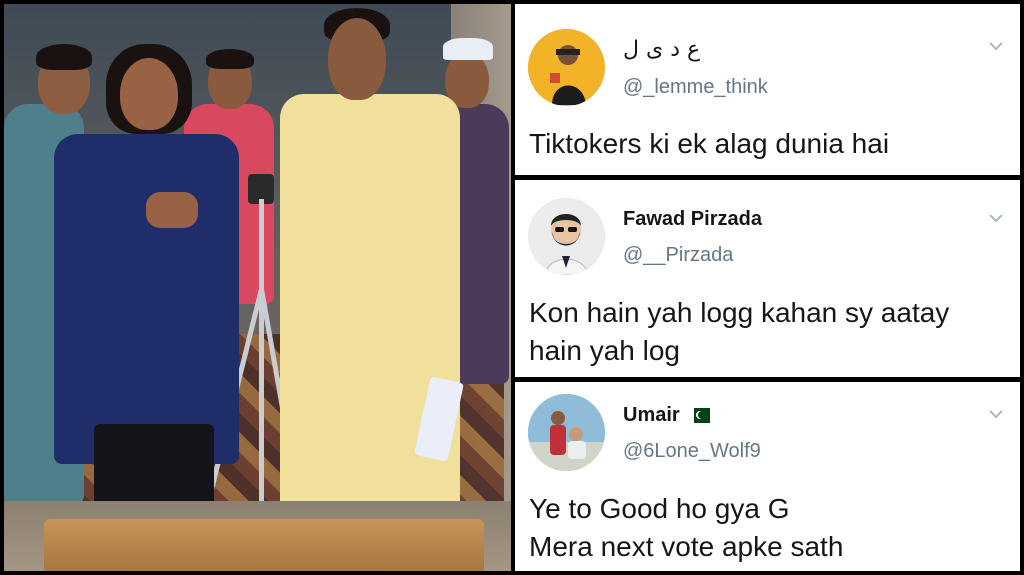 This screenshot has height=575, width=1024. What do you see at coordinates (692, 451) in the screenshot?
I see `user-handle: @6Lone_Wolf9` at bounding box center [692, 451].